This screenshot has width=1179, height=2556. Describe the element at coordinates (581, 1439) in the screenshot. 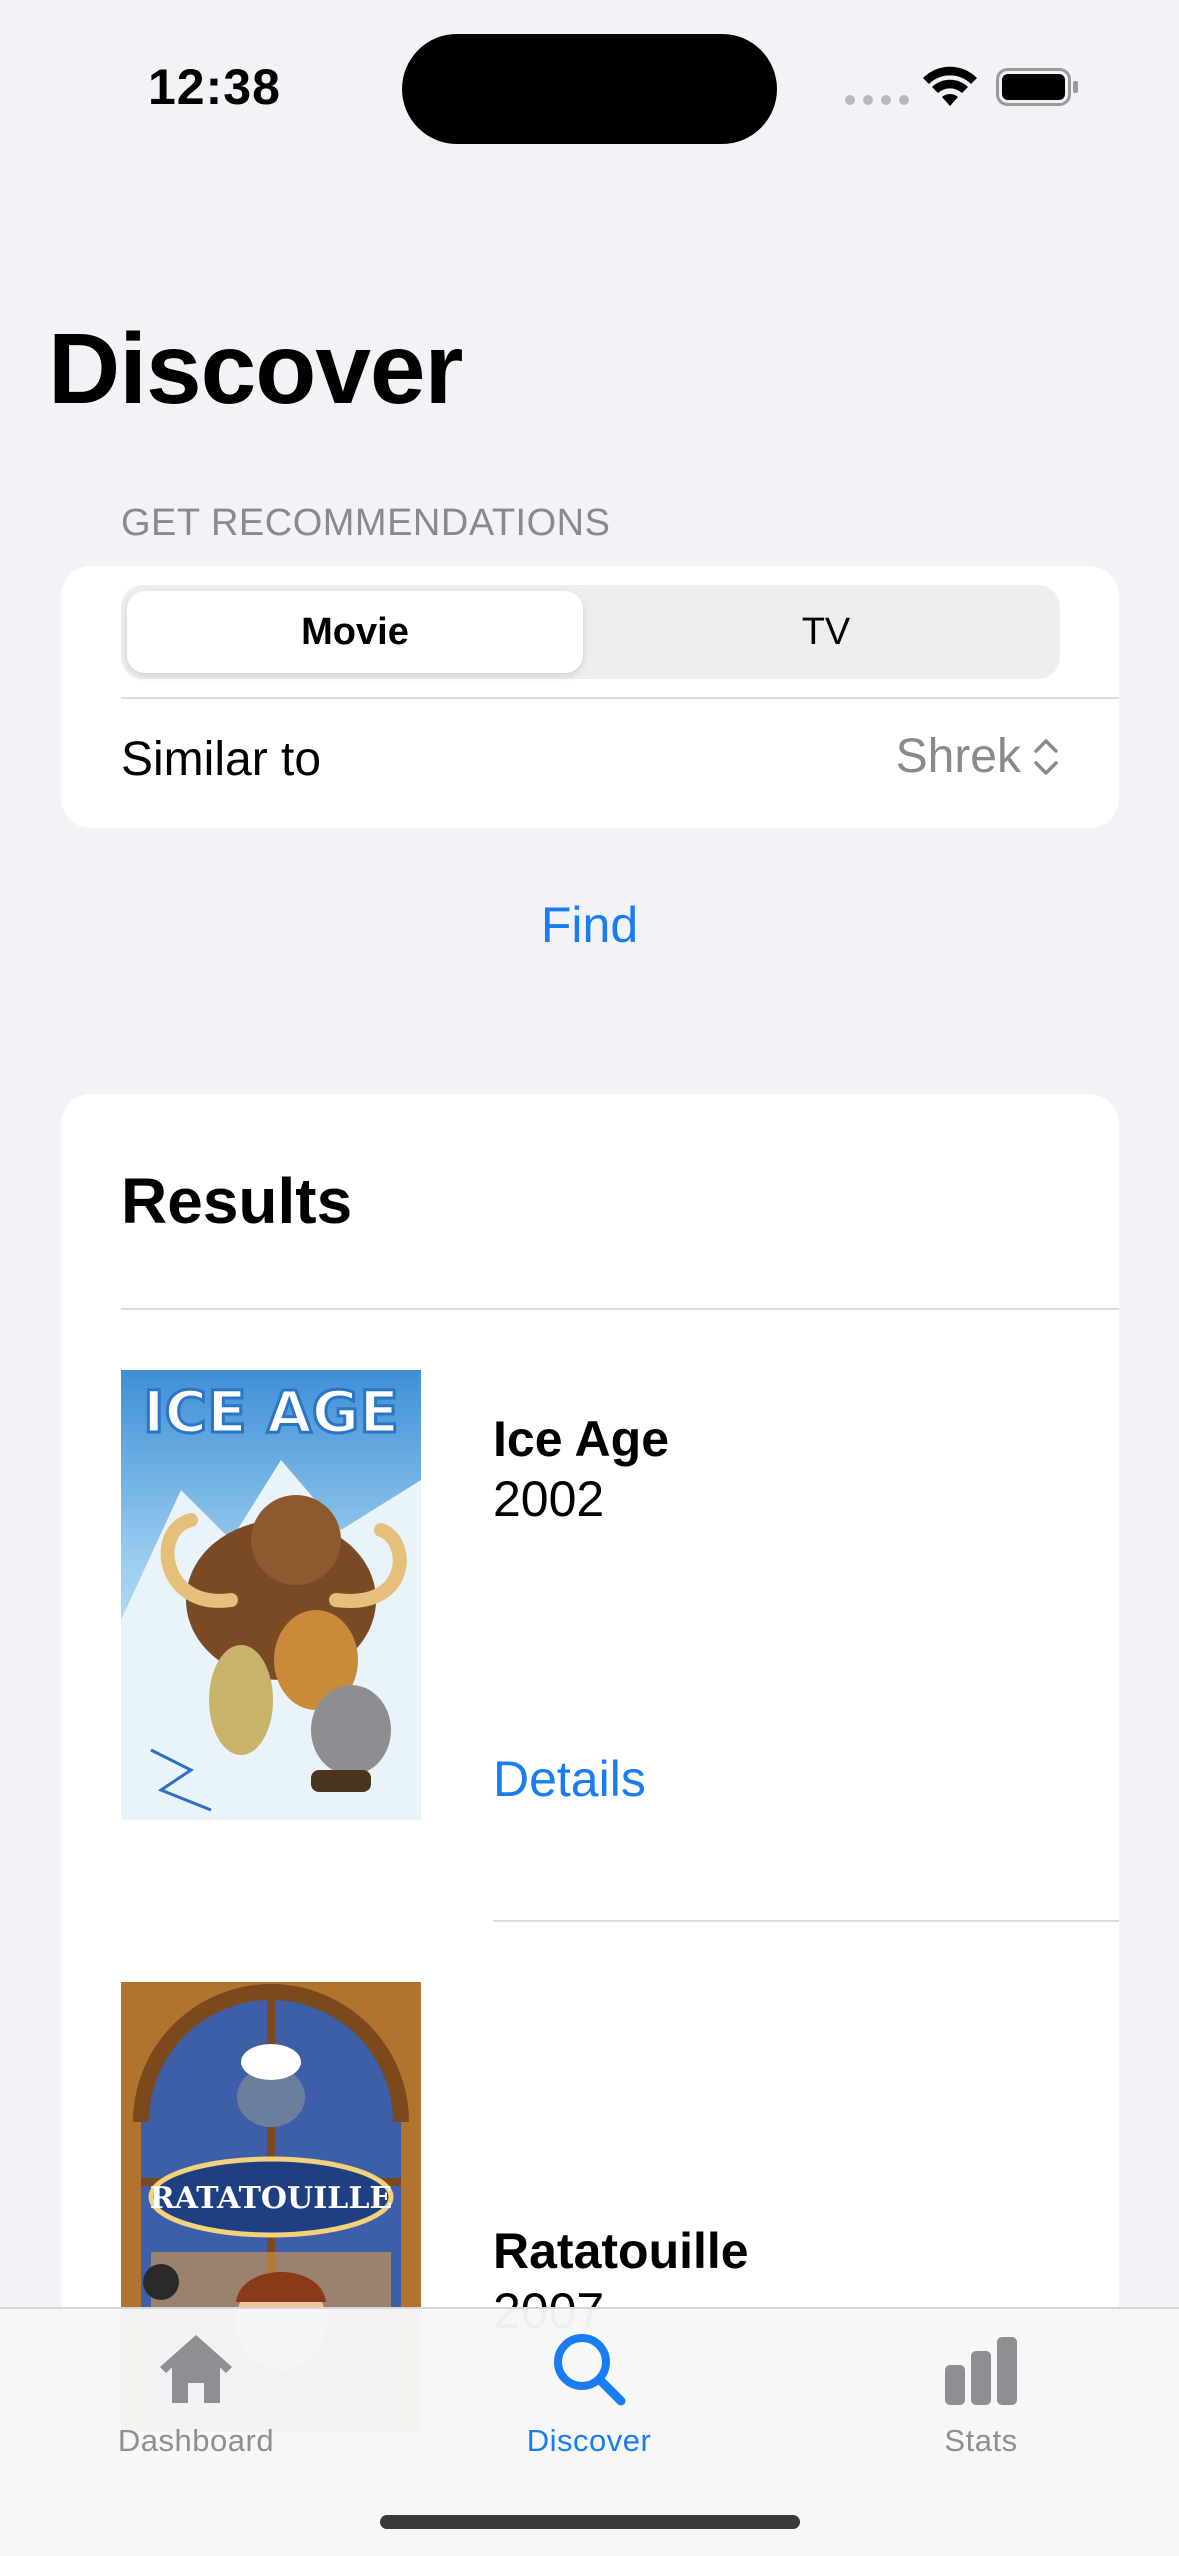

I see `movie-title: Ice Age` at that location.